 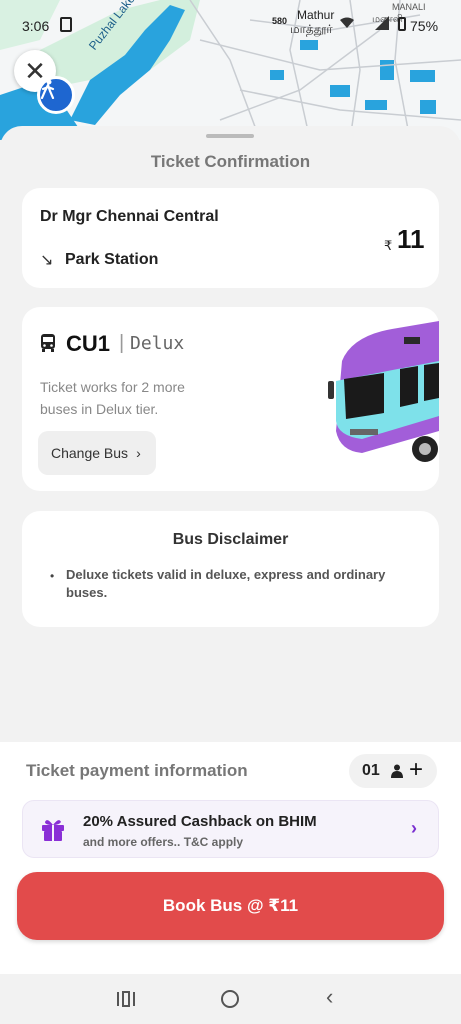 I want to click on person-icon, so click(x=397, y=771).